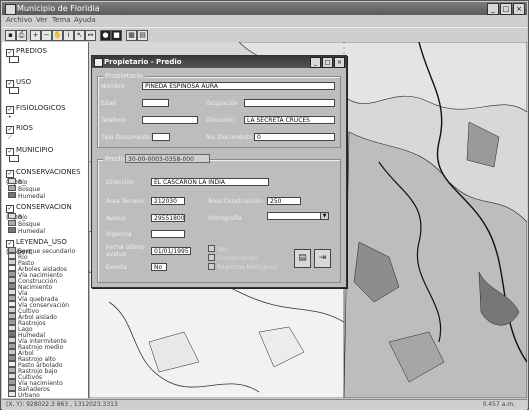  What do you see at coordinates (90, 35) in the screenshot?
I see `measure-icon: ↔` at bounding box center [90, 35].